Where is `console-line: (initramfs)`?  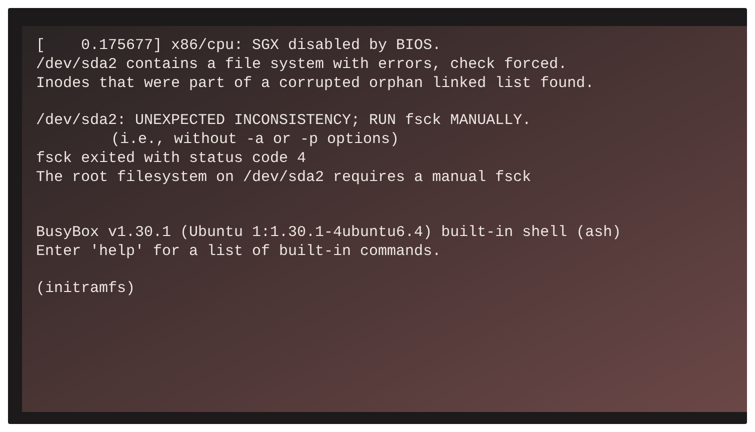 console-line: (initramfs) is located at coordinates (86, 288).